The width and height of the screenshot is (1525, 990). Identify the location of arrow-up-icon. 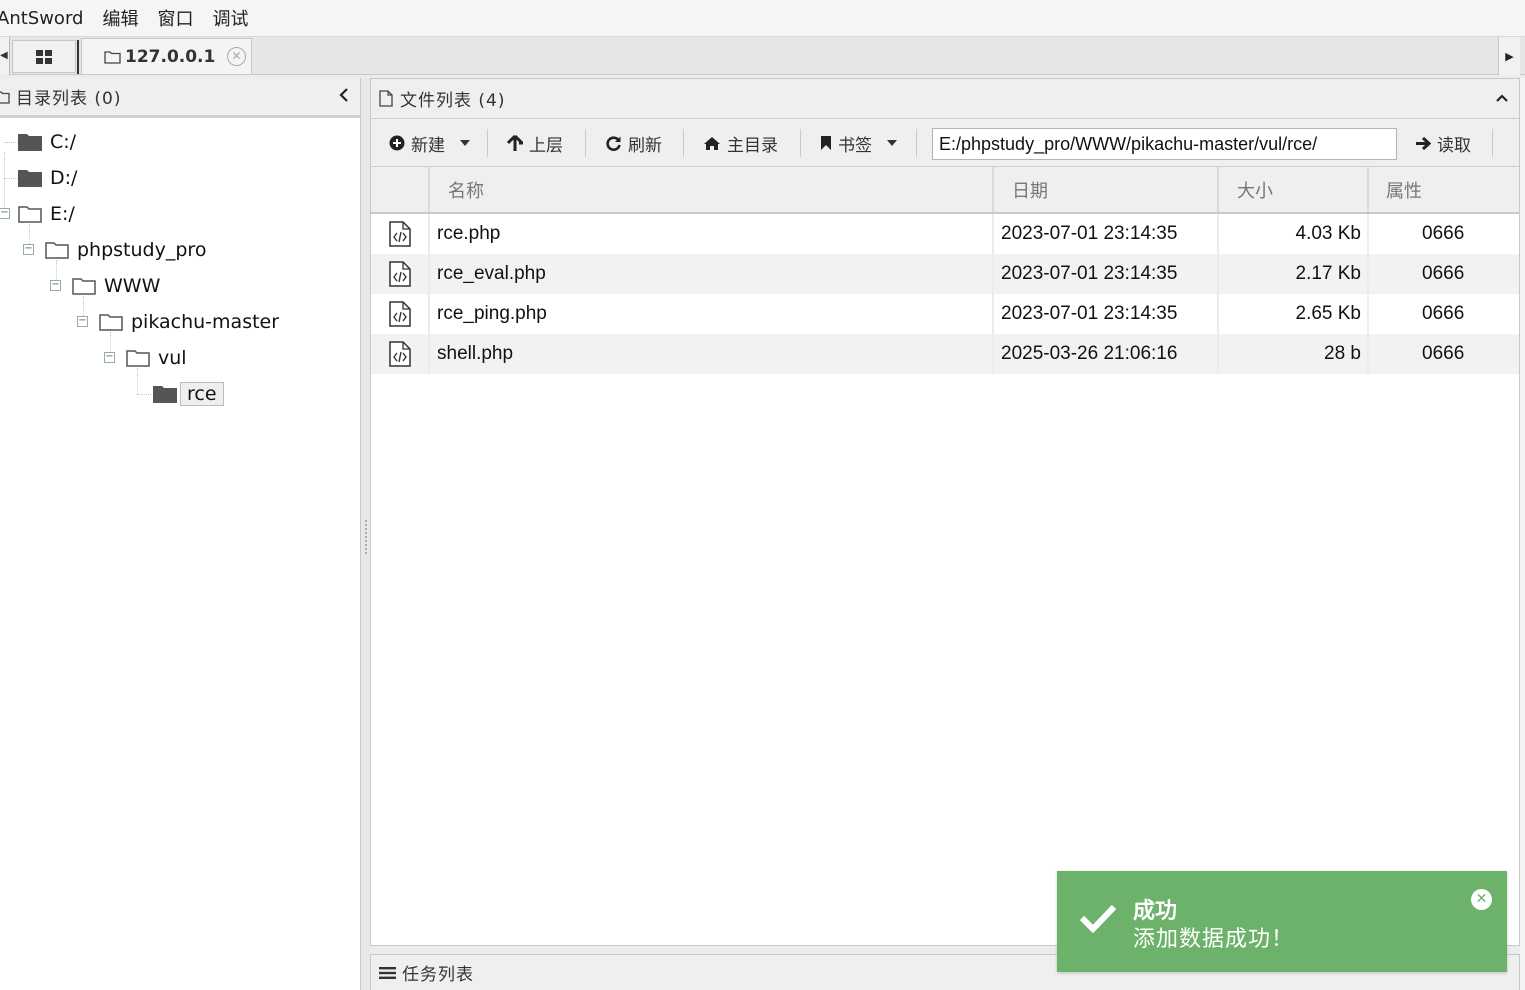
(515, 142).